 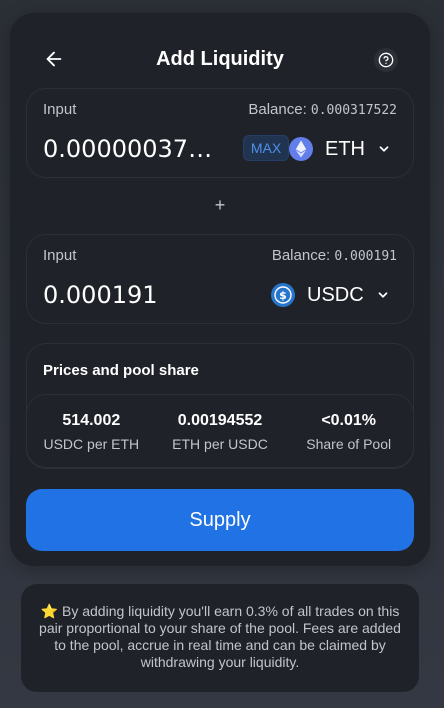 I want to click on help-button, so click(x=386, y=60).